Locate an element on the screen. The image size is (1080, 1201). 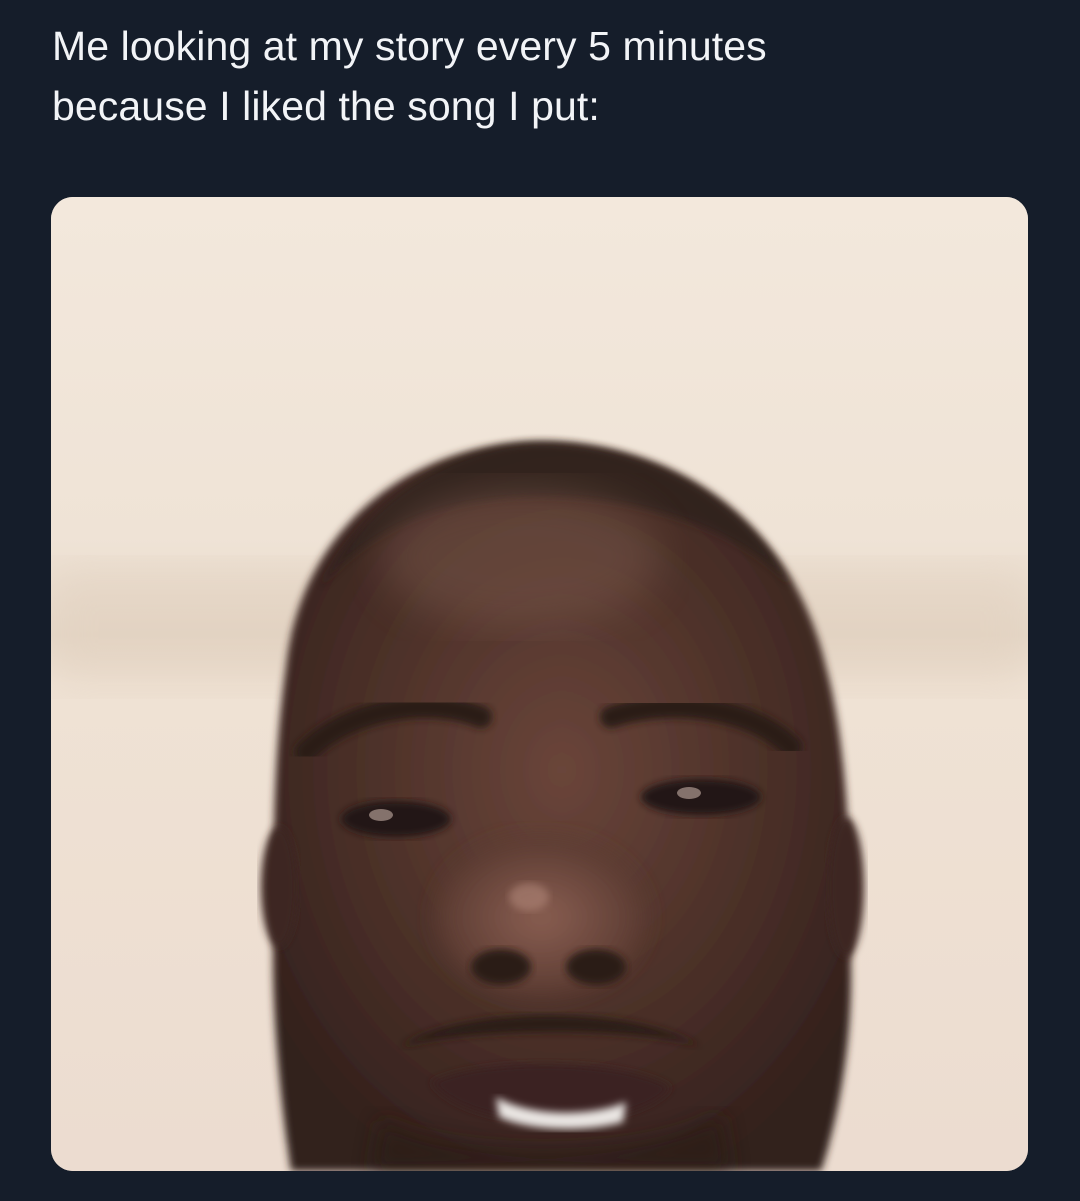
caption-line-2: because I liked the song I put: is located at coordinates (326, 106).